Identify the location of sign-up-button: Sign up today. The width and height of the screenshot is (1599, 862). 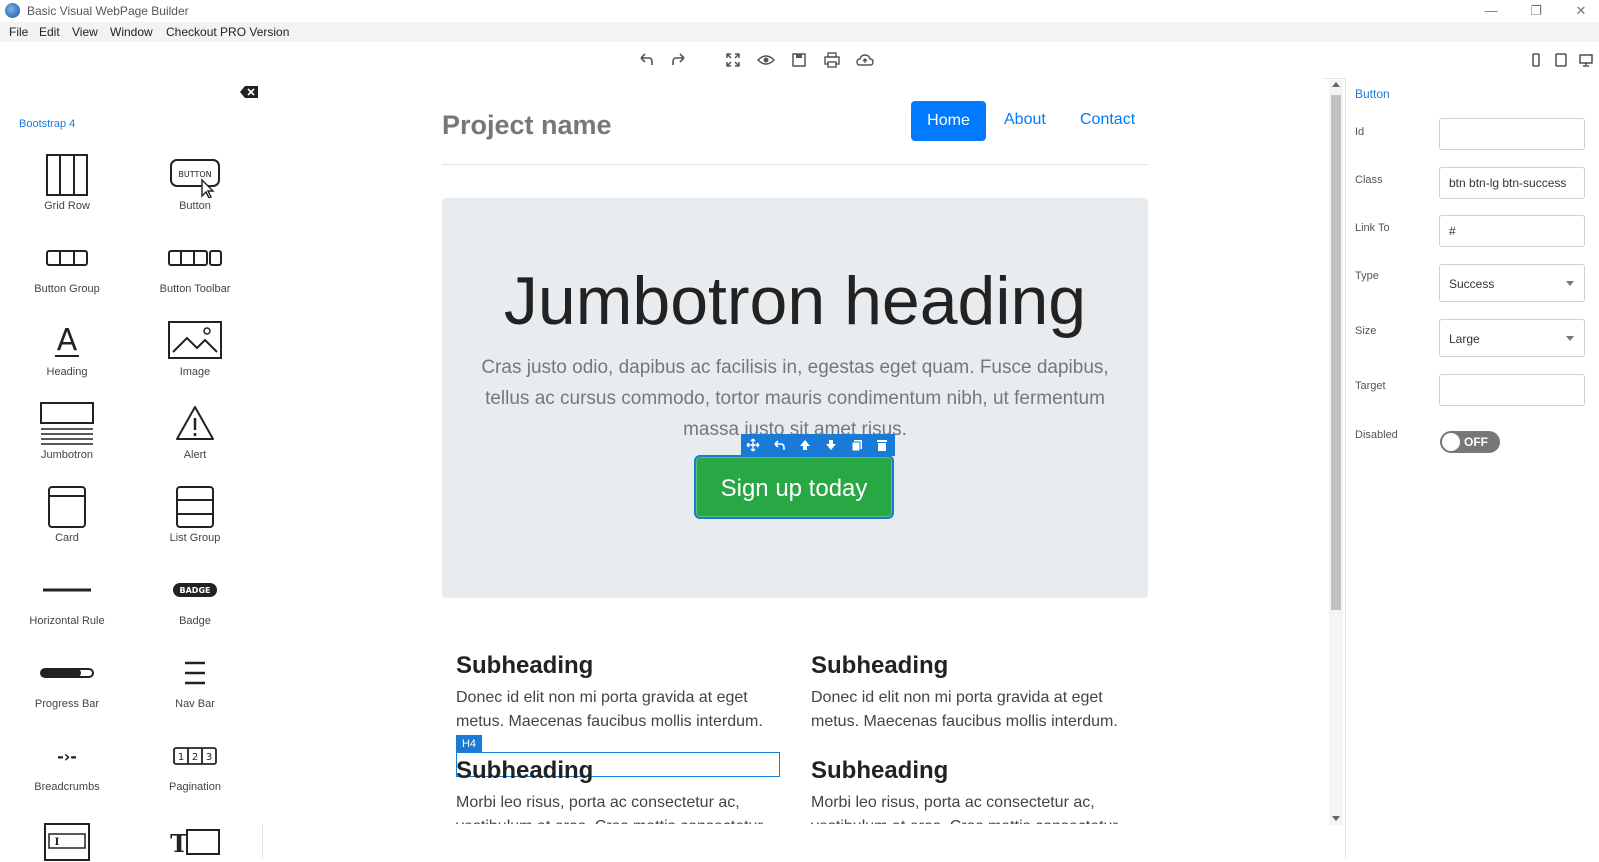
(794, 487).